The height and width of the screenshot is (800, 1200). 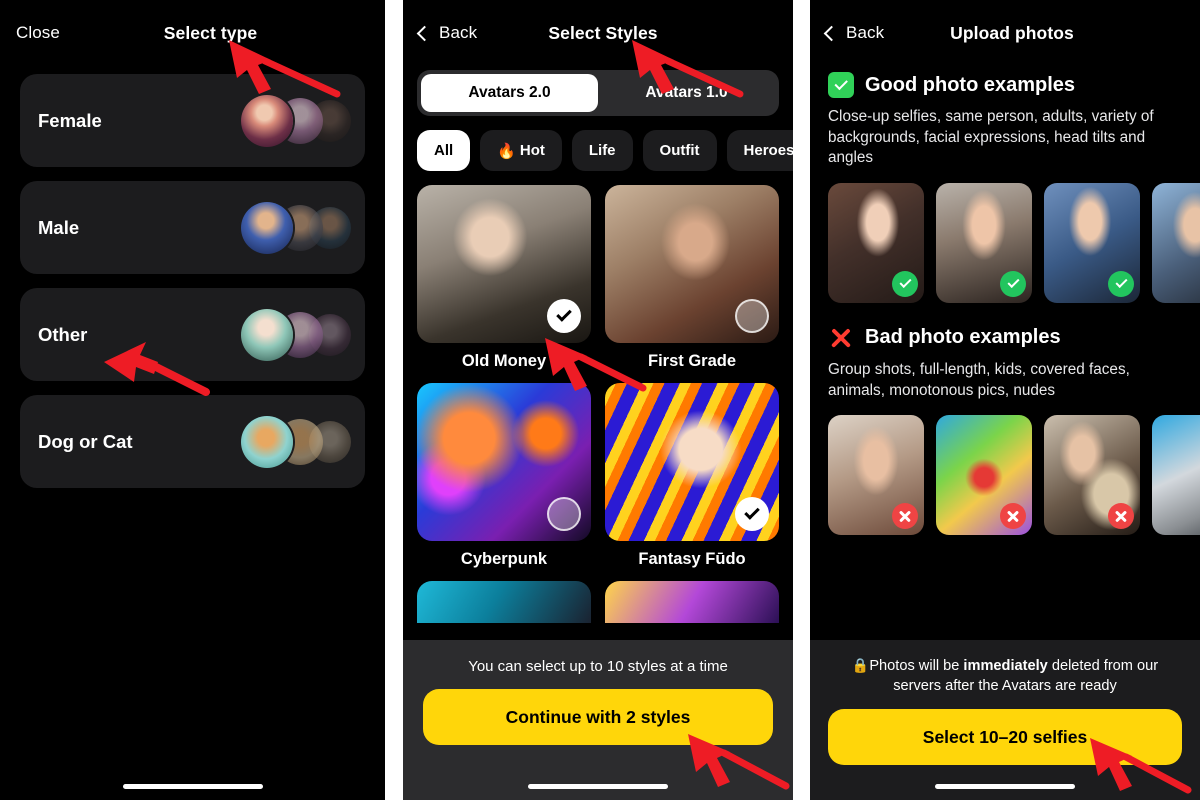 I want to click on continue-with-styles-button: Continue with 2 styles, so click(x=598, y=717).